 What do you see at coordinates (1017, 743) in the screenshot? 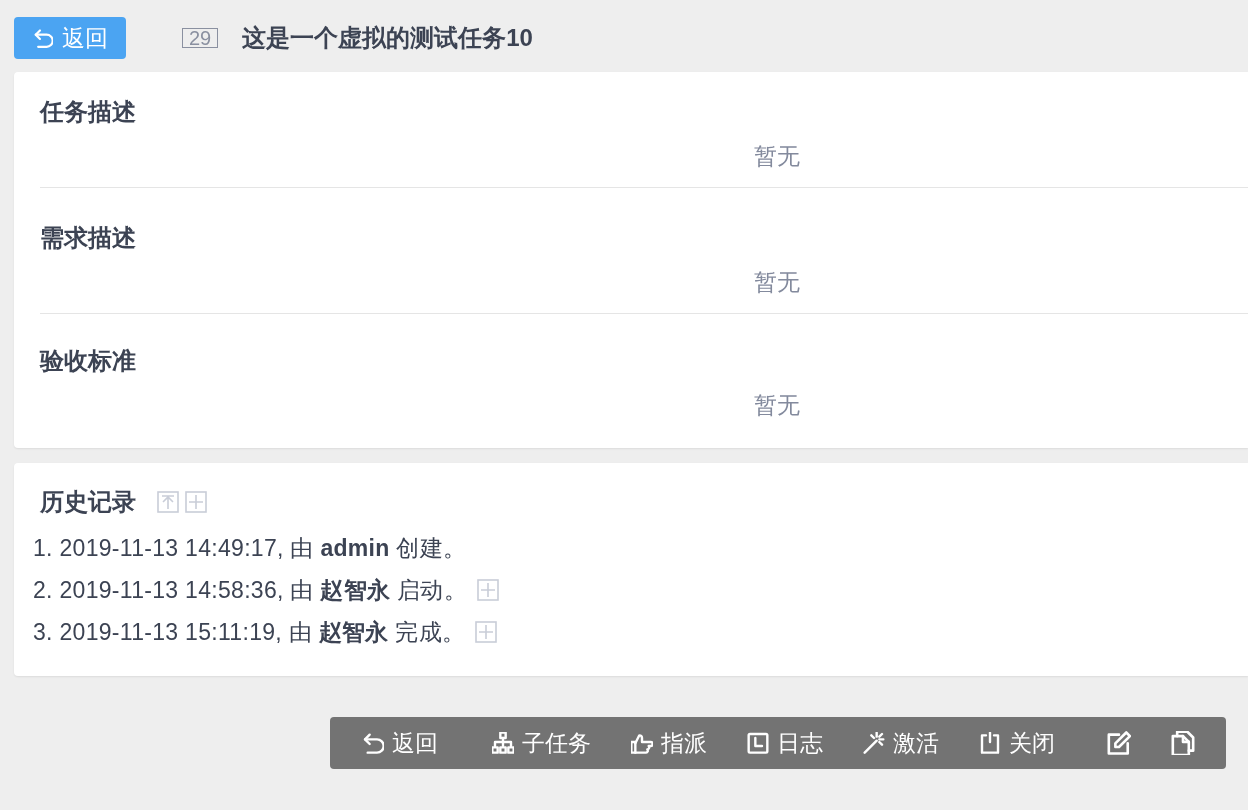
I see `close-button: 关闭` at bounding box center [1017, 743].